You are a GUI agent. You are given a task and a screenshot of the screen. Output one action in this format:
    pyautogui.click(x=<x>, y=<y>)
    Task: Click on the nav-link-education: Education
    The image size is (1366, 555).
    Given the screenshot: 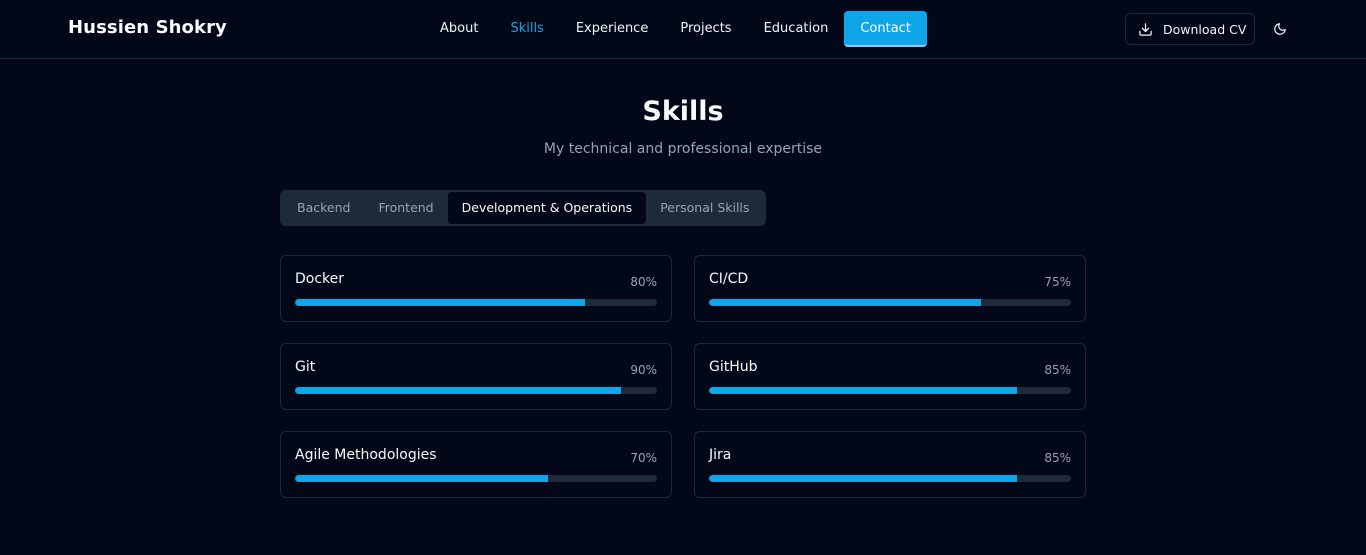 What is the action you would take?
    pyautogui.click(x=796, y=29)
    